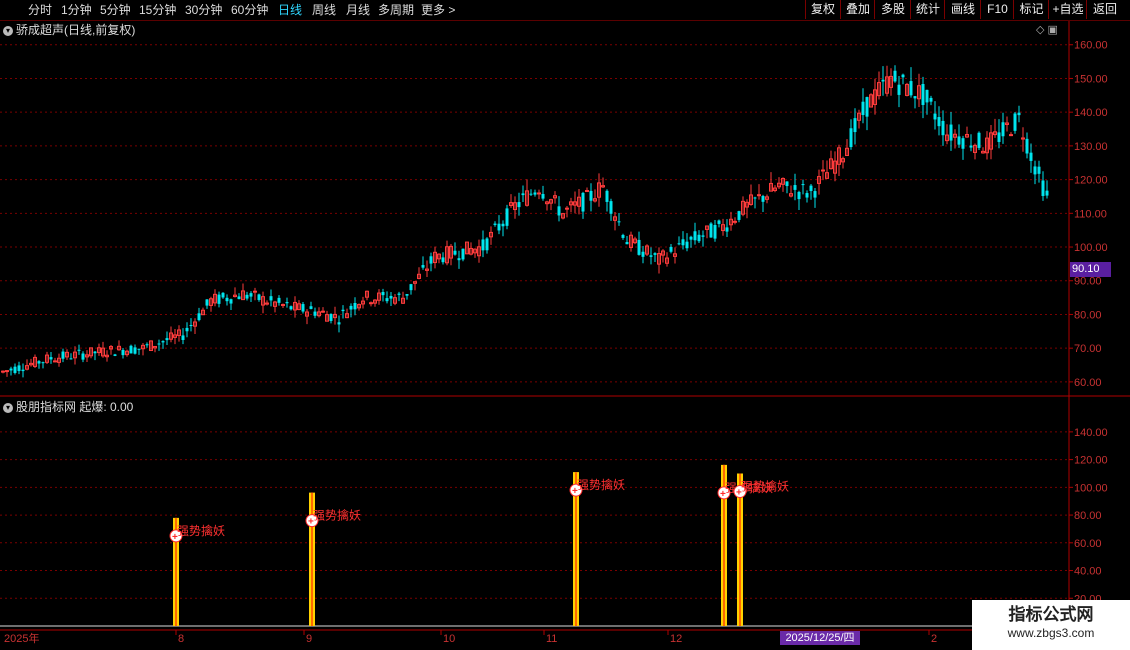 The height and width of the screenshot is (650, 1130). What do you see at coordinates (1090, 214) in the screenshot?
I see `y-tick-label: 110.00` at bounding box center [1090, 214].